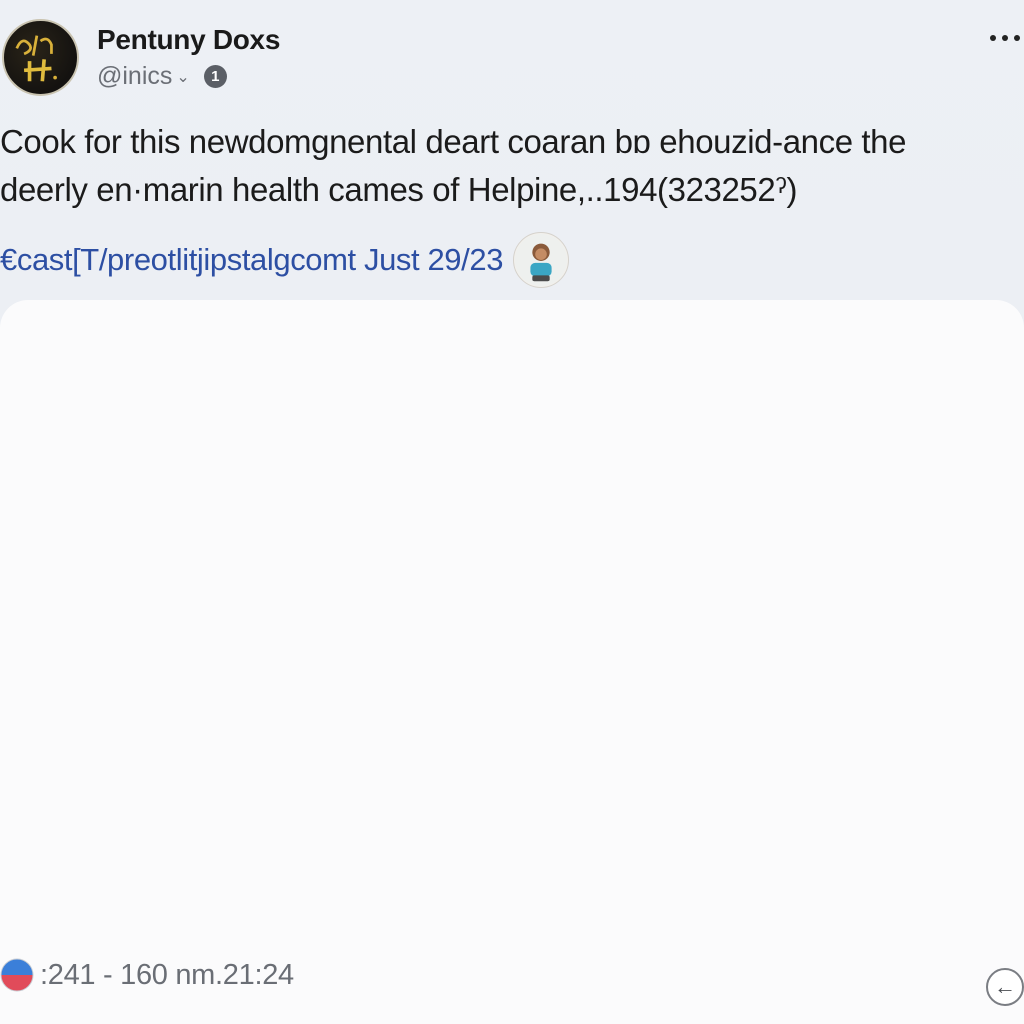 This screenshot has width=1024, height=1024. Describe the element at coordinates (215, 76) in the screenshot. I see `info-badge: 1` at that location.